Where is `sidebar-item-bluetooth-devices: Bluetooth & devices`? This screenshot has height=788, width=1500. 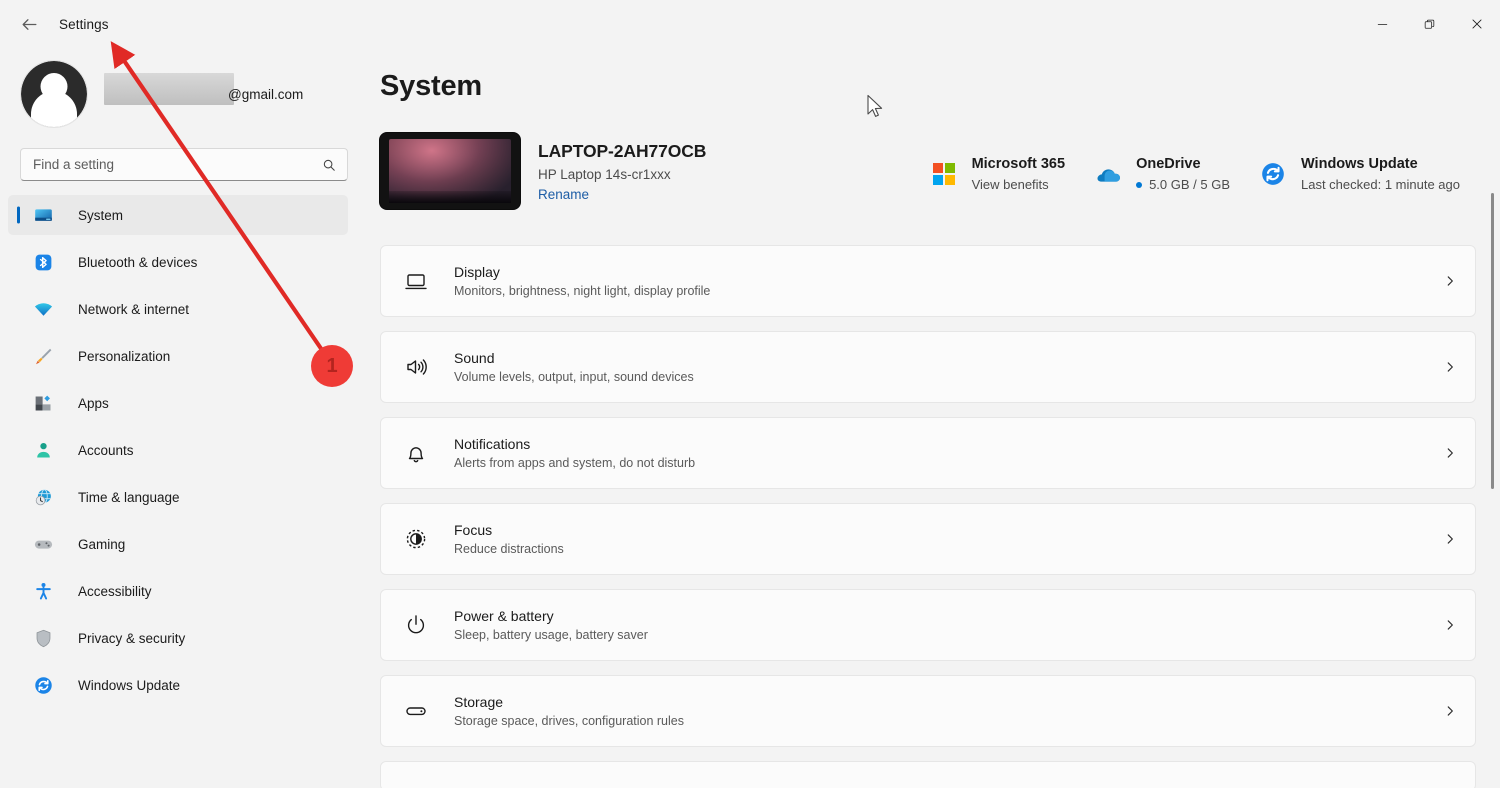
sidebar-item-bluetooth-devices: Bluetooth & devices is located at coordinates (178, 262).